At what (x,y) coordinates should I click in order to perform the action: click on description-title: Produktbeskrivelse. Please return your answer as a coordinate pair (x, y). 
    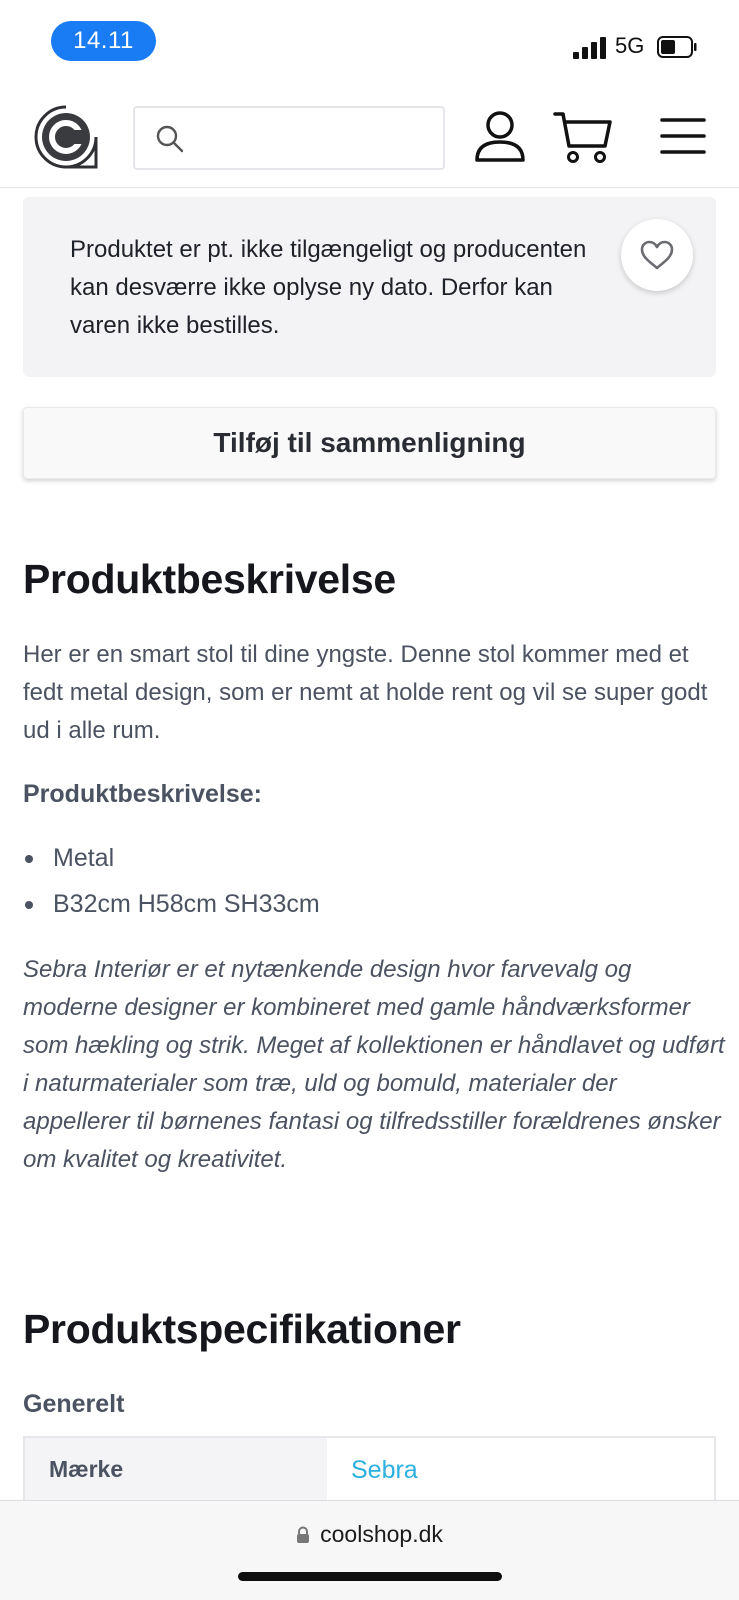
    Looking at the image, I should click on (209, 579).